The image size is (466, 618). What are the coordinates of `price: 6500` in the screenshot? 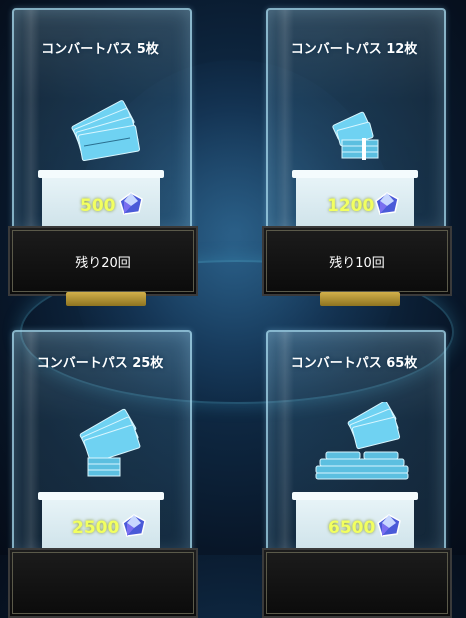 It's located at (352, 528).